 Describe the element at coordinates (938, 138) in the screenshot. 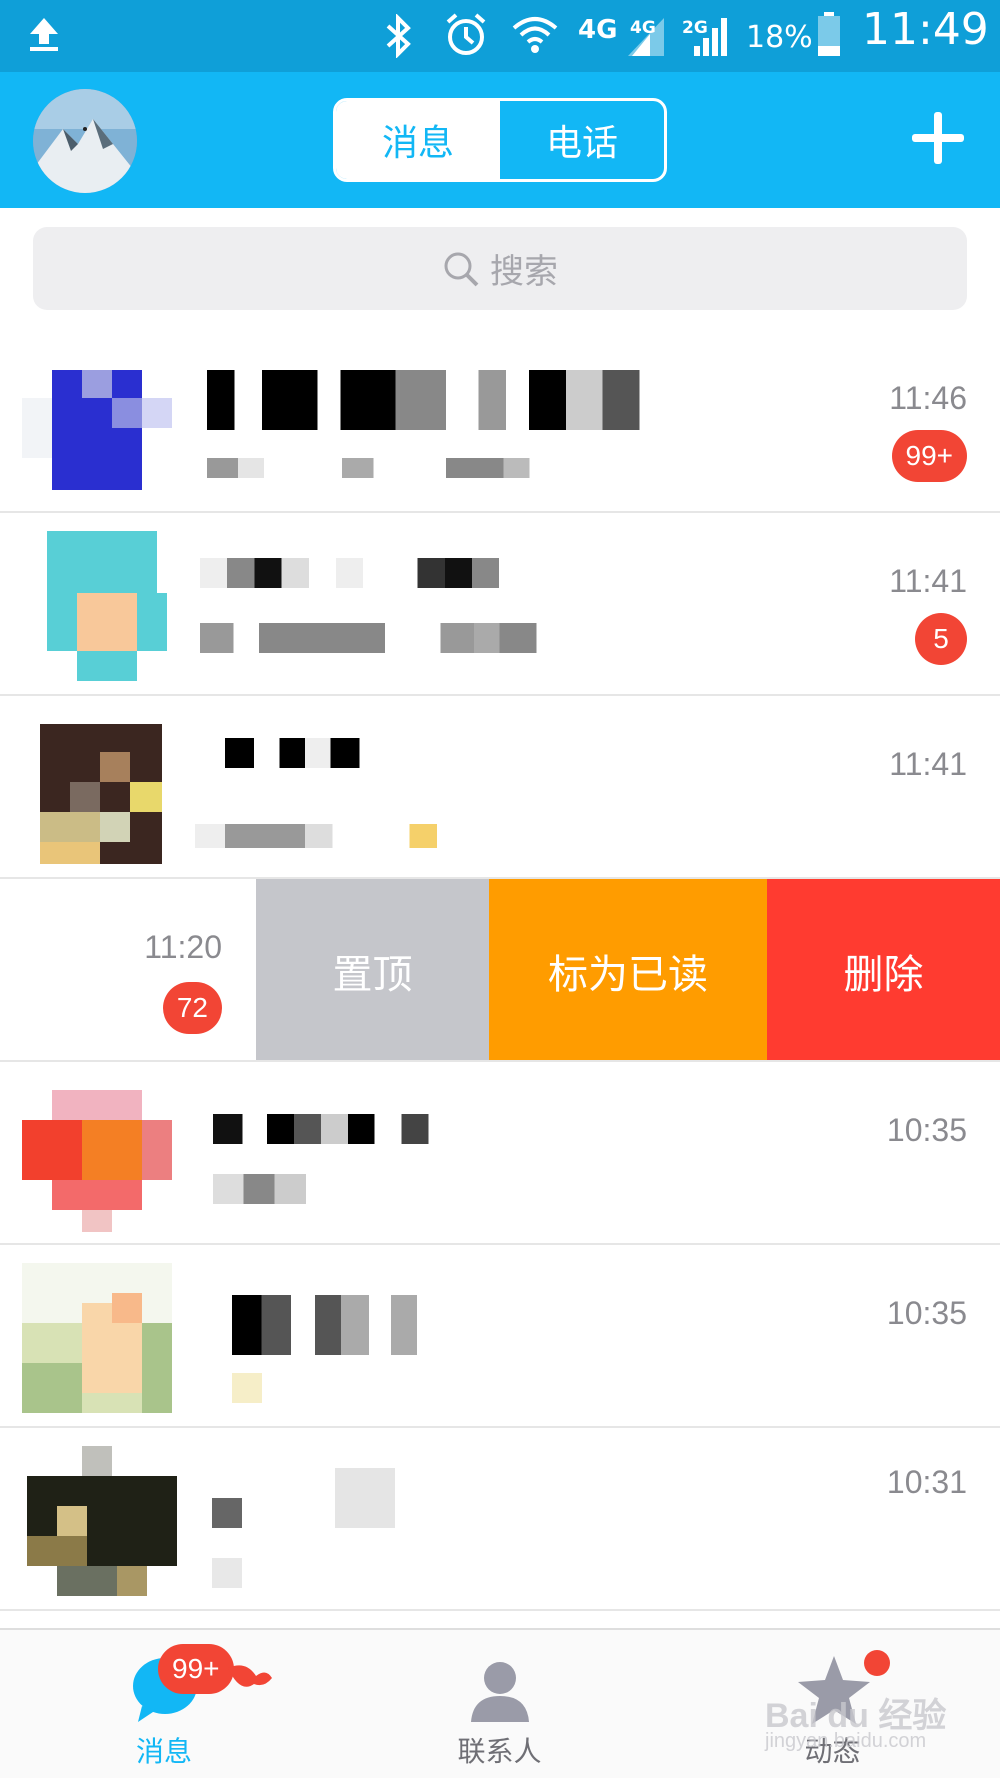

I see `plus-icon` at that location.